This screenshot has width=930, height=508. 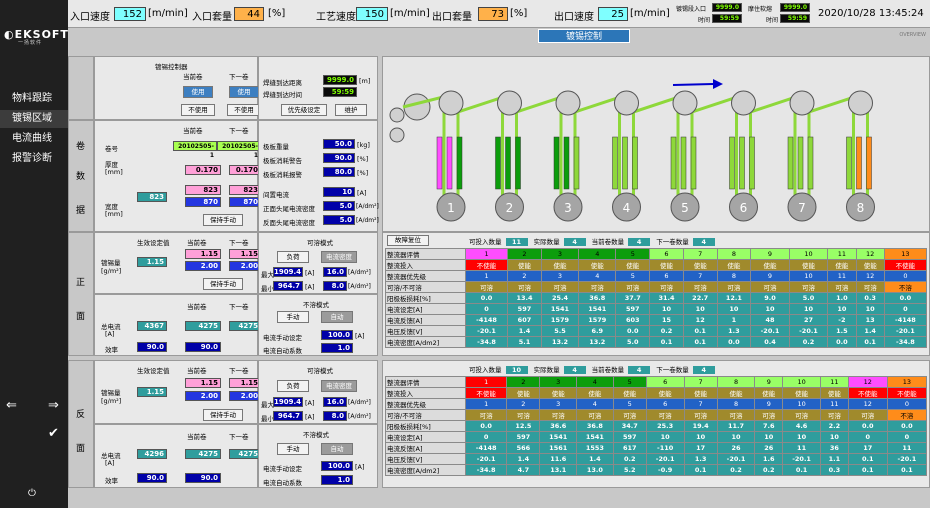 What do you see at coordinates (32, 493) in the screenshot?
I see `power-icon: ⏻` at bounding box center [32, 493].